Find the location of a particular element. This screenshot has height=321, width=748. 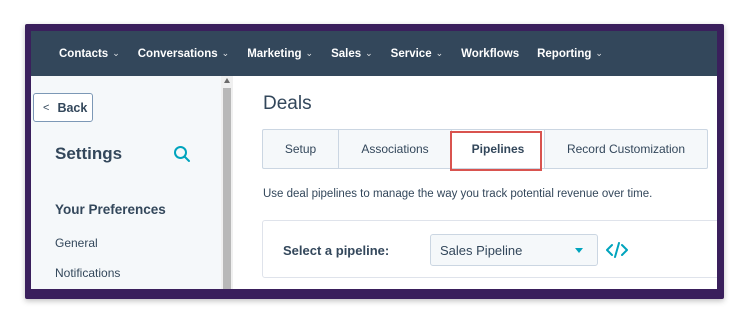

nav-conversations: Conversations ⌄ is located at coordinates (183, 54).